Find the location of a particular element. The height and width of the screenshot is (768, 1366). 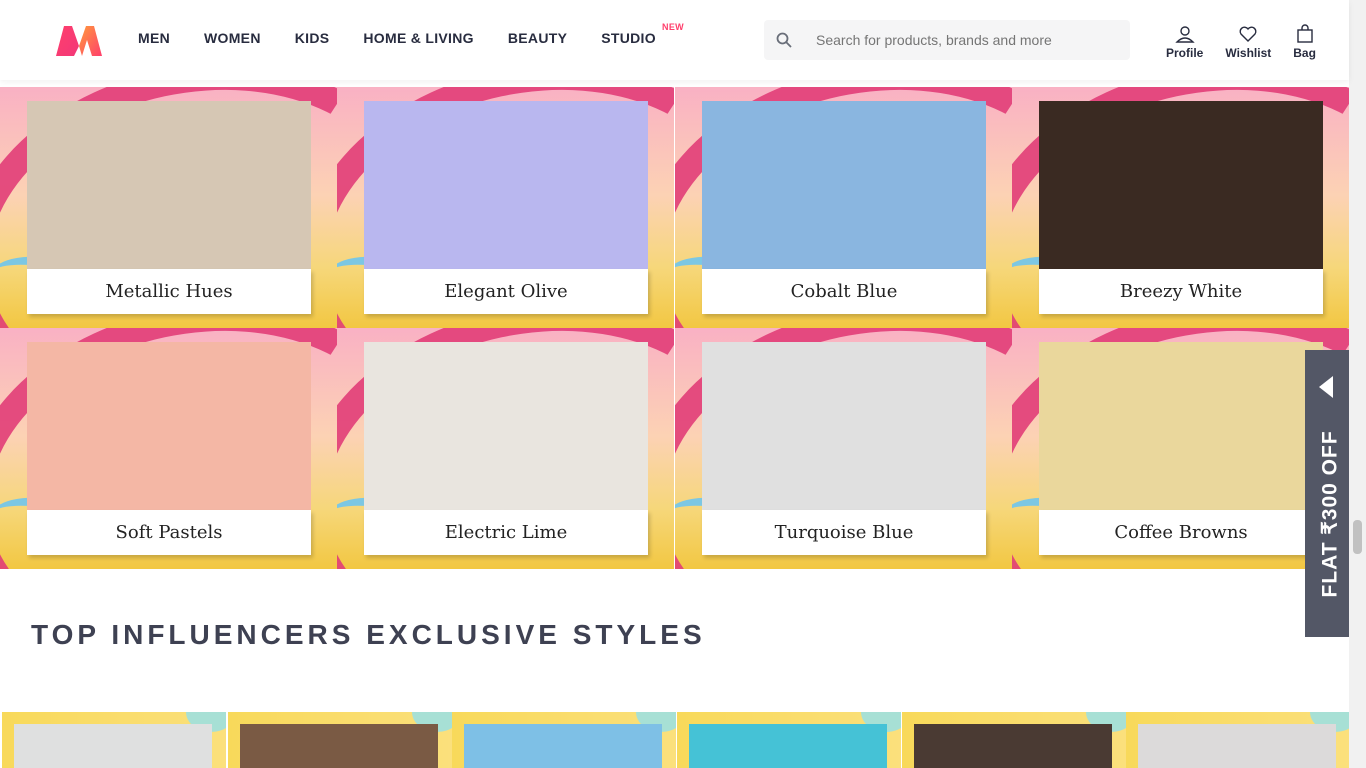

color-tile: Electric Lime is located at coordinates (505, 448).